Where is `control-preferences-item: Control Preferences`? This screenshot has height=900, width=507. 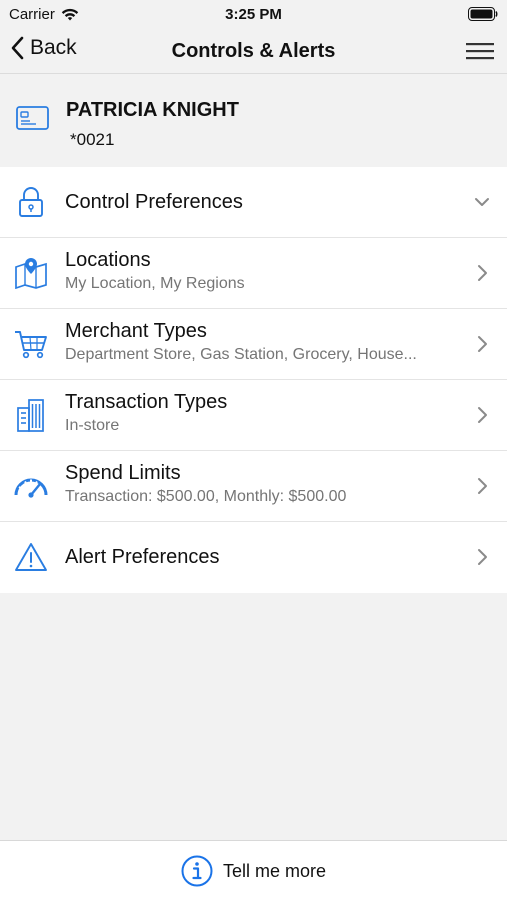
control-preferences-item: Control Preferences is located at coordinates (253, 202).